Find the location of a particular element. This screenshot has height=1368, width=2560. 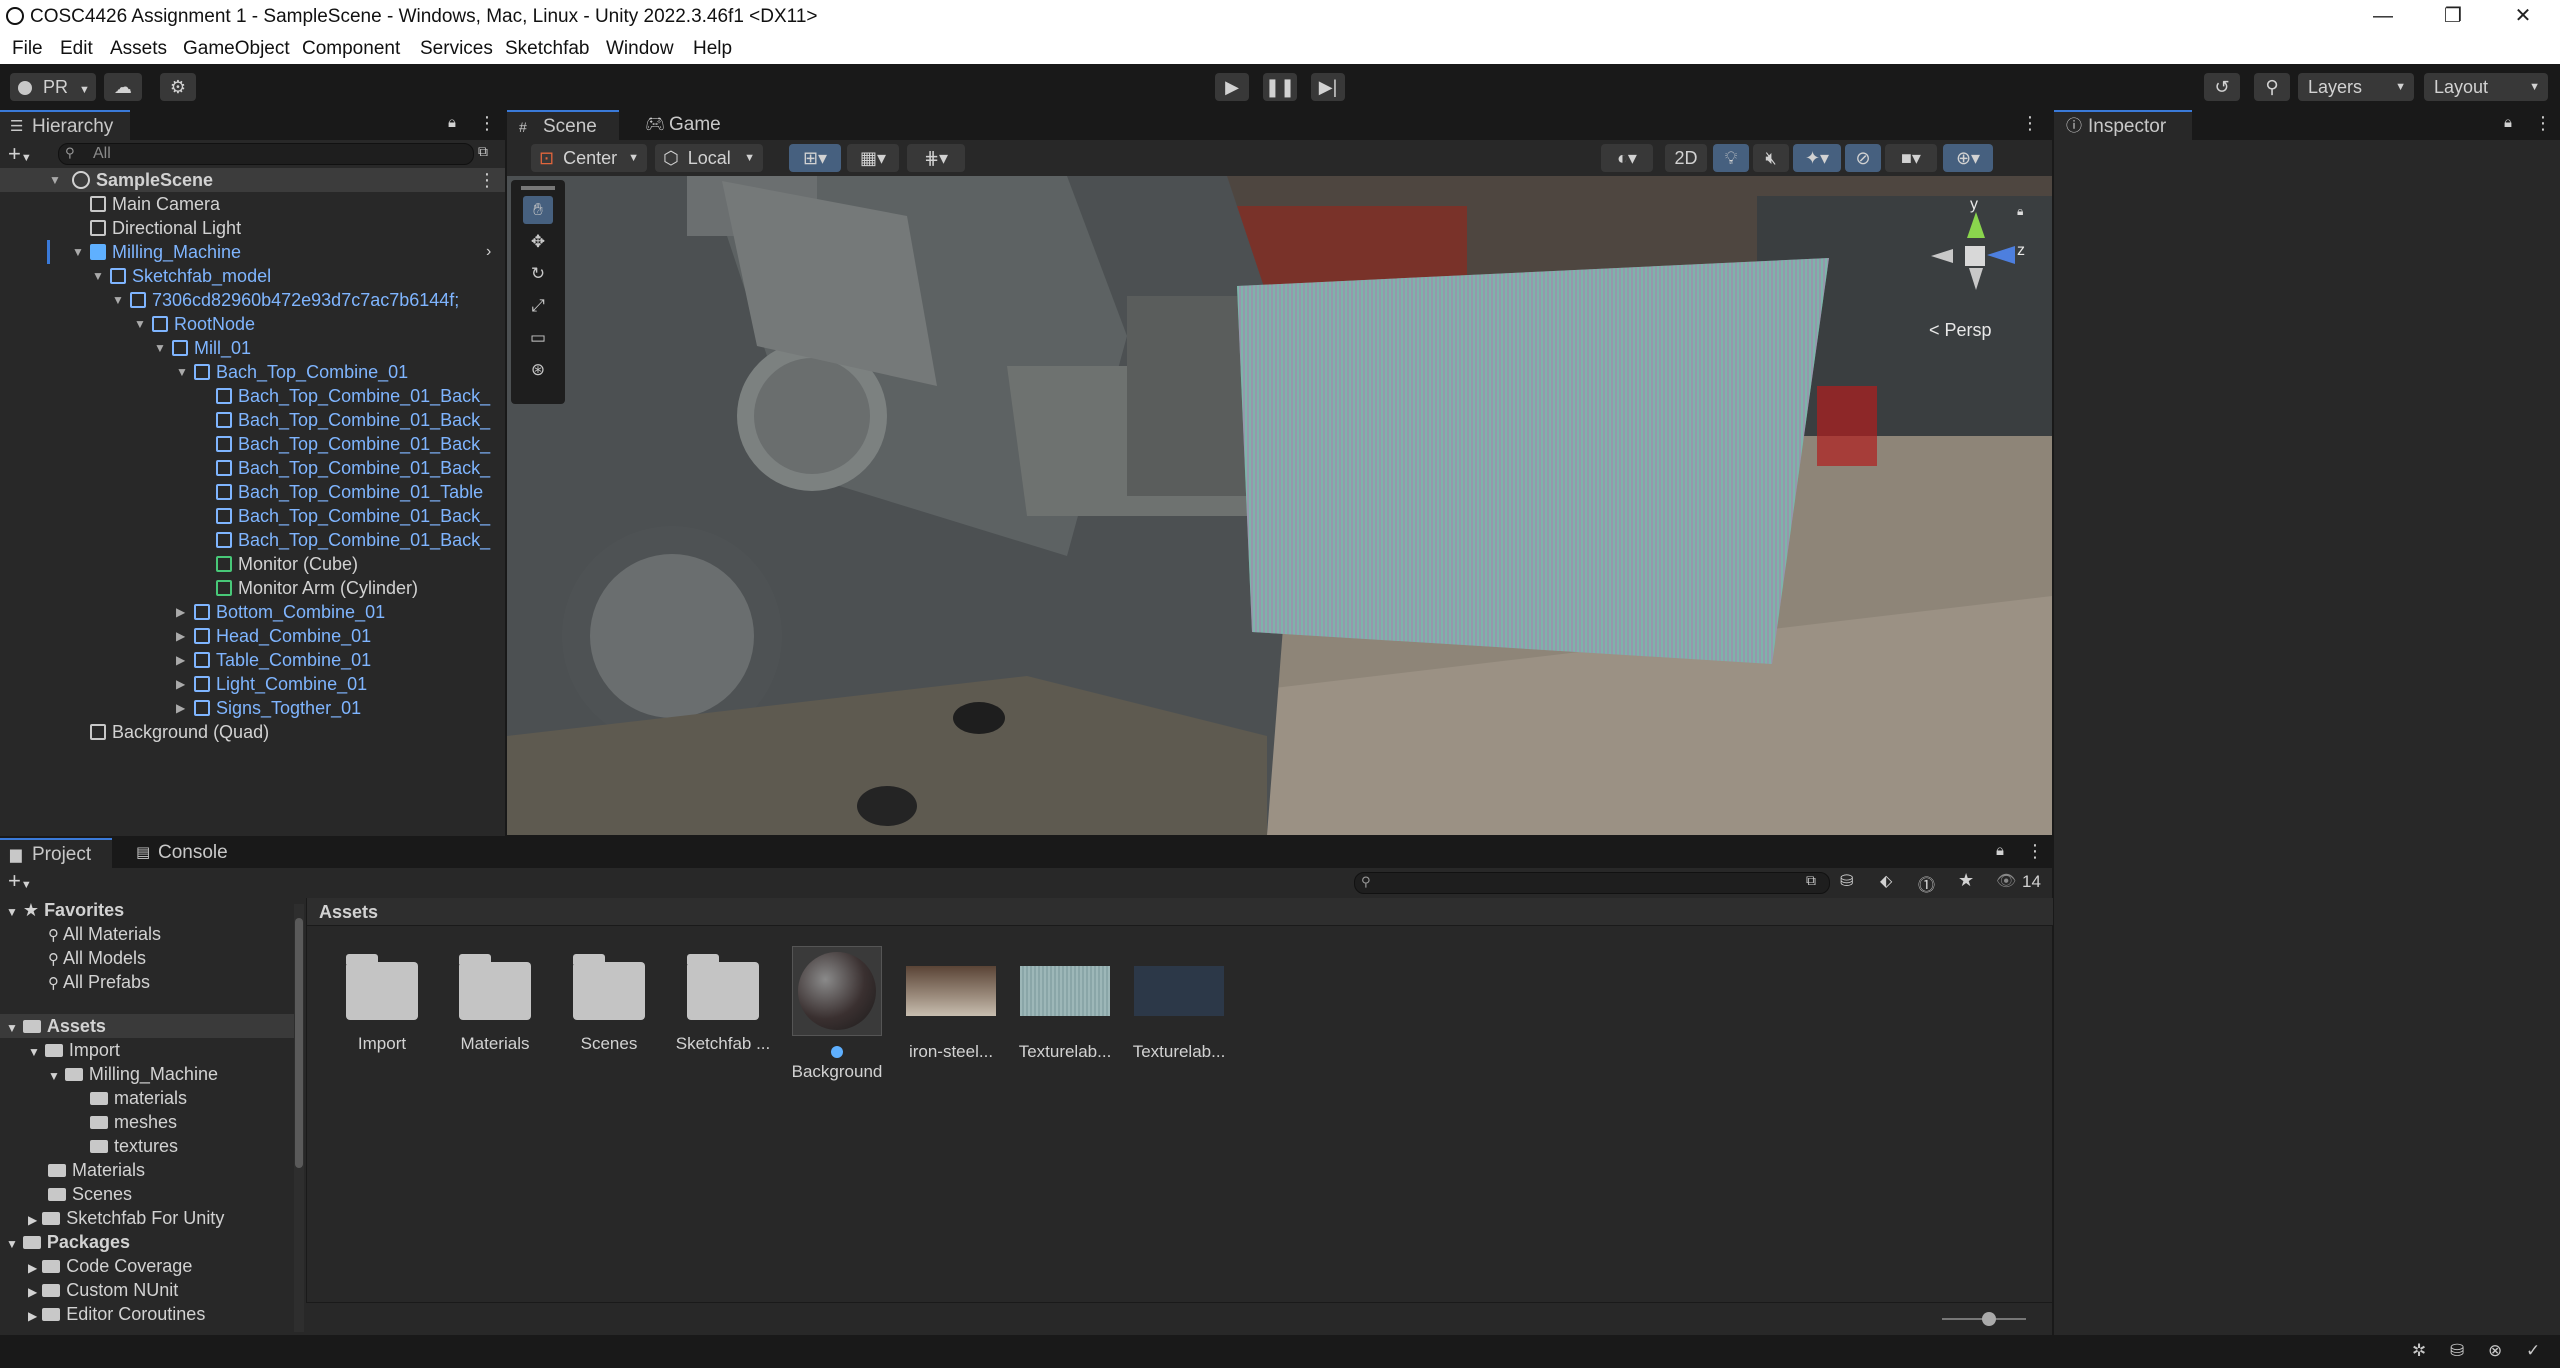

toggle-2d-button: 2D is located at coordinates (1686, 158).